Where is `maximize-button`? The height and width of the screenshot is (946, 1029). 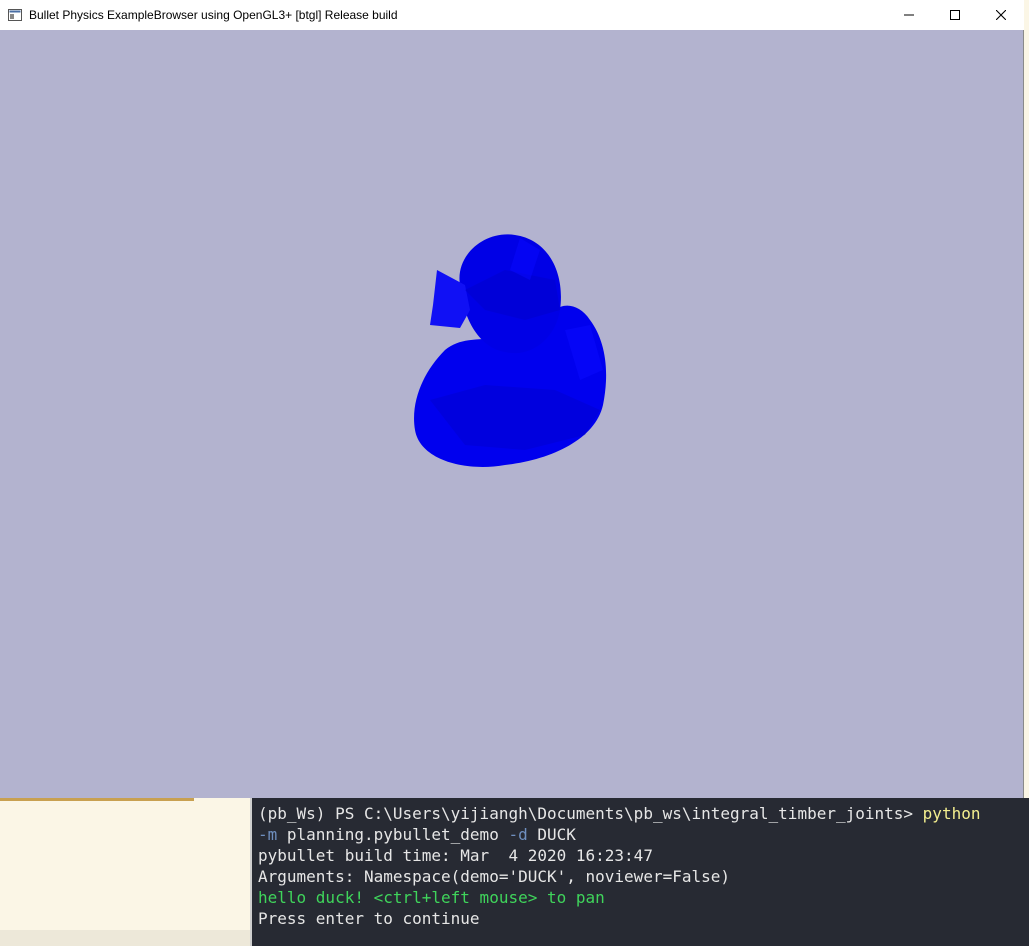
maximize-button is located at coordinates (955, 15).